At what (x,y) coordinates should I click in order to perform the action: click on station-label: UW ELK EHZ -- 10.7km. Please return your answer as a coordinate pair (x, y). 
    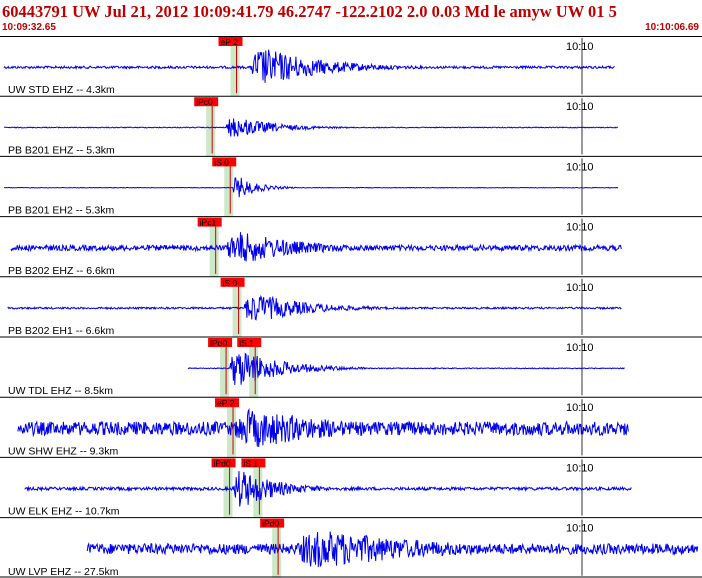
    Looking at the image, I should click on (64, 512).